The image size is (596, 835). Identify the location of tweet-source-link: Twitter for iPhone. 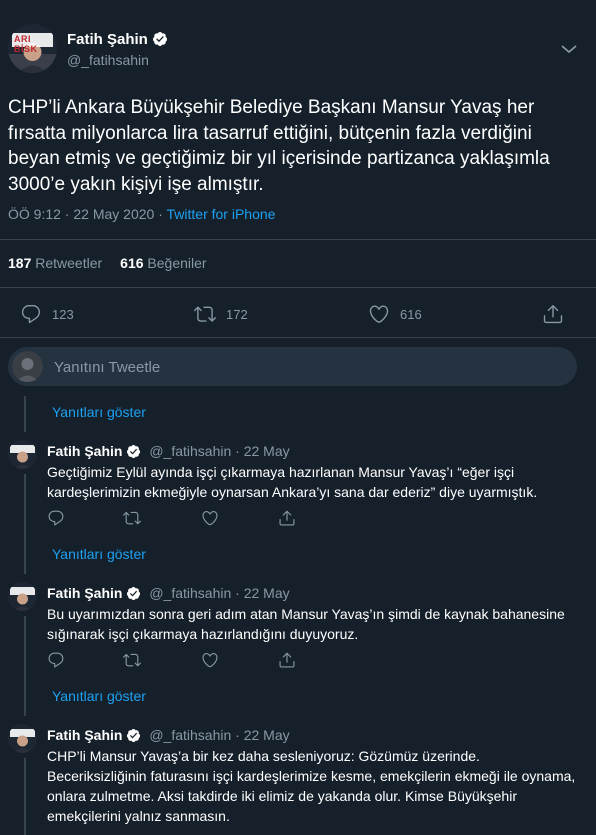
(221, 214).